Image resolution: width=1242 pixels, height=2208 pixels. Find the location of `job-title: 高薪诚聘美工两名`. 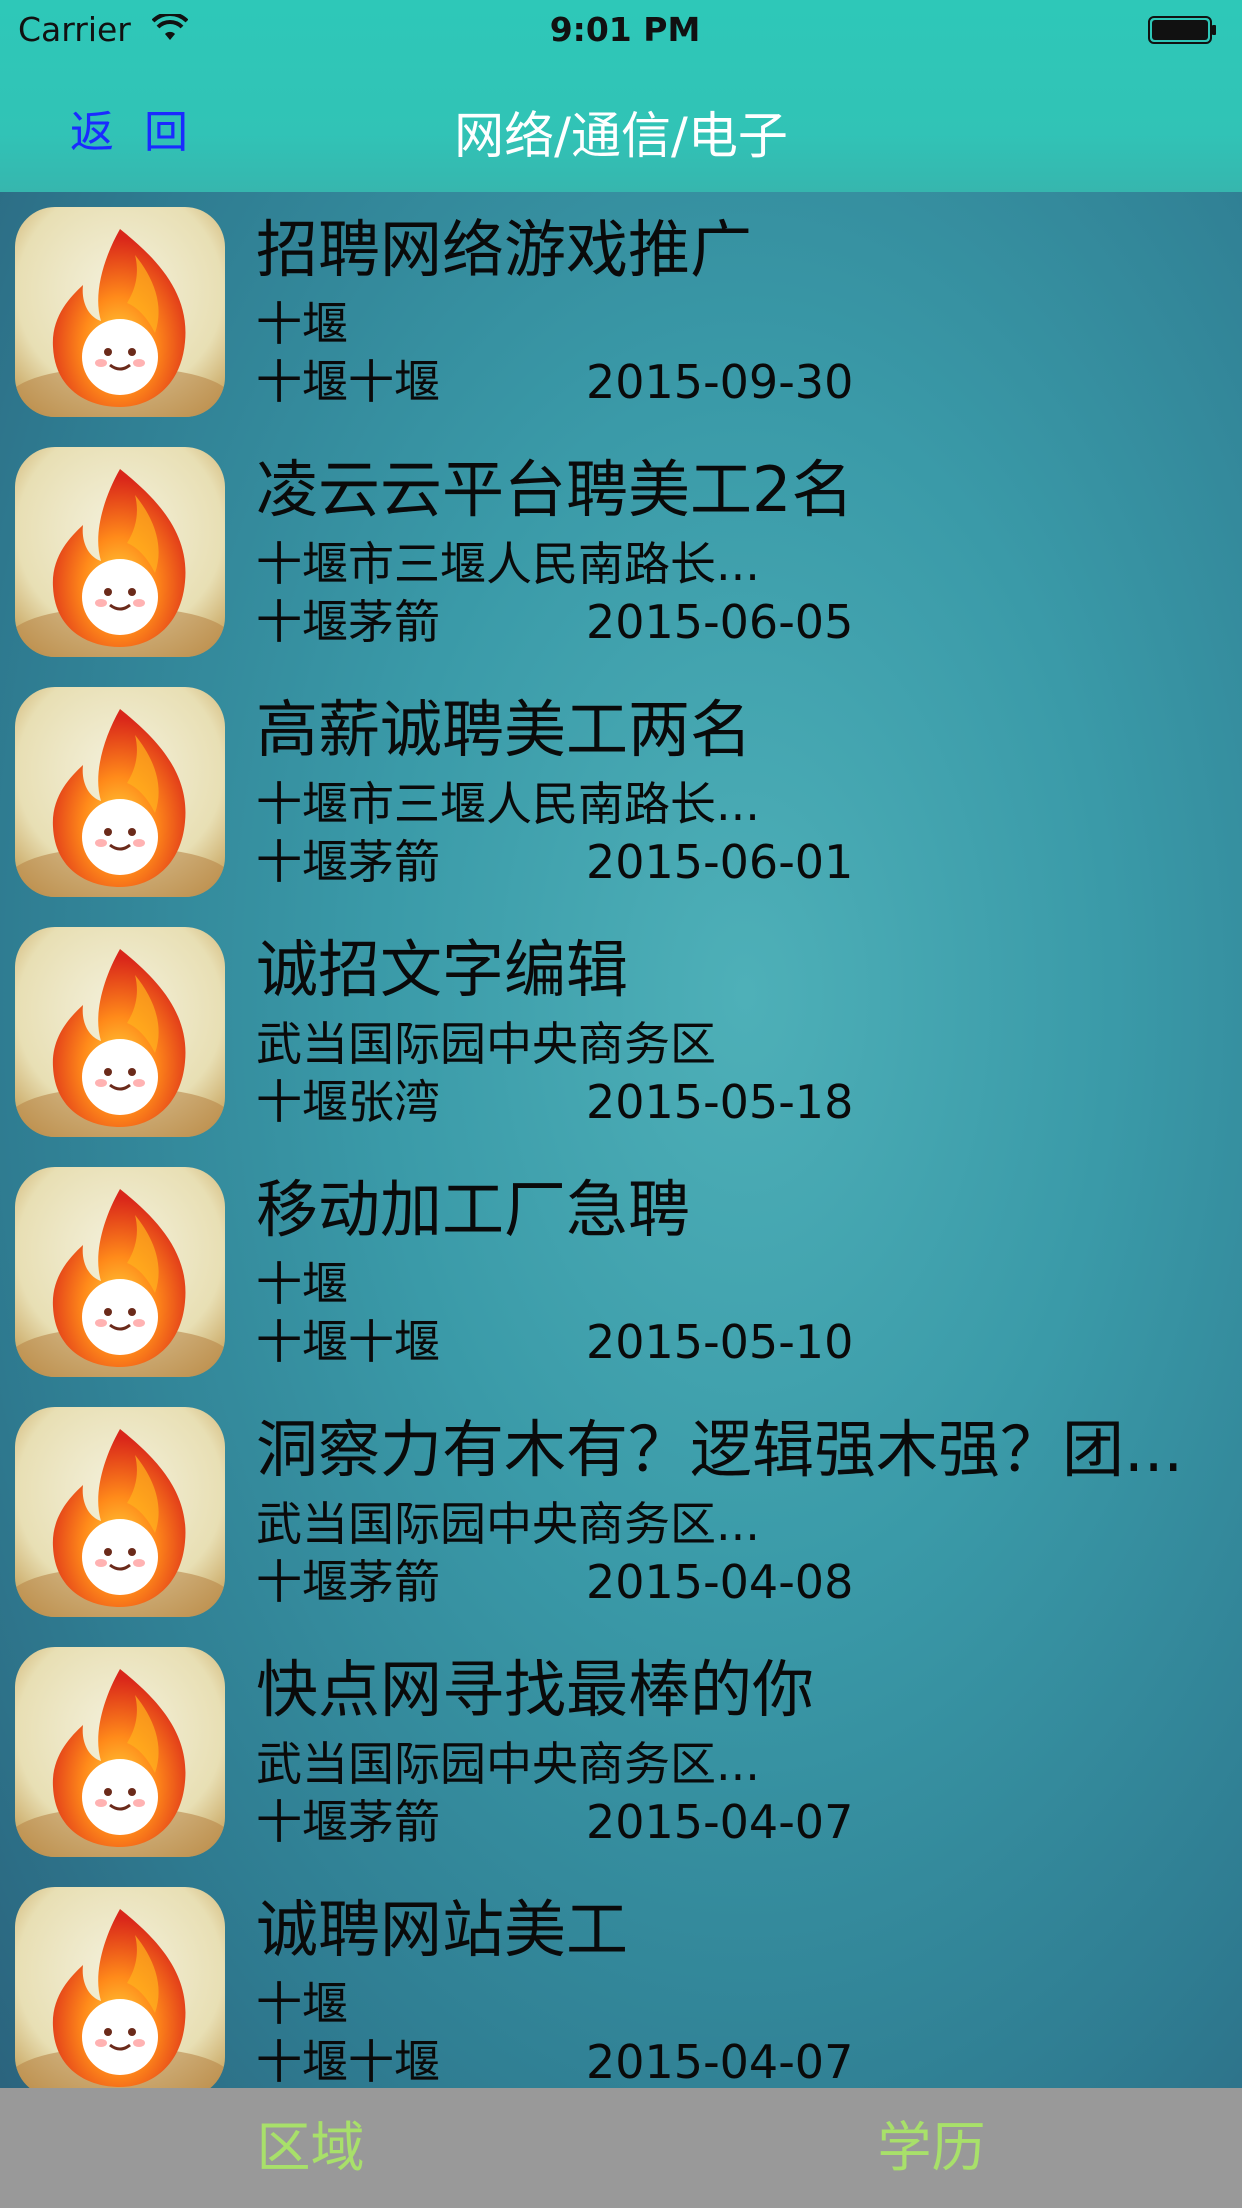

job-title: 高薪诚聘美工两名 is located at coordinates (504, 730).